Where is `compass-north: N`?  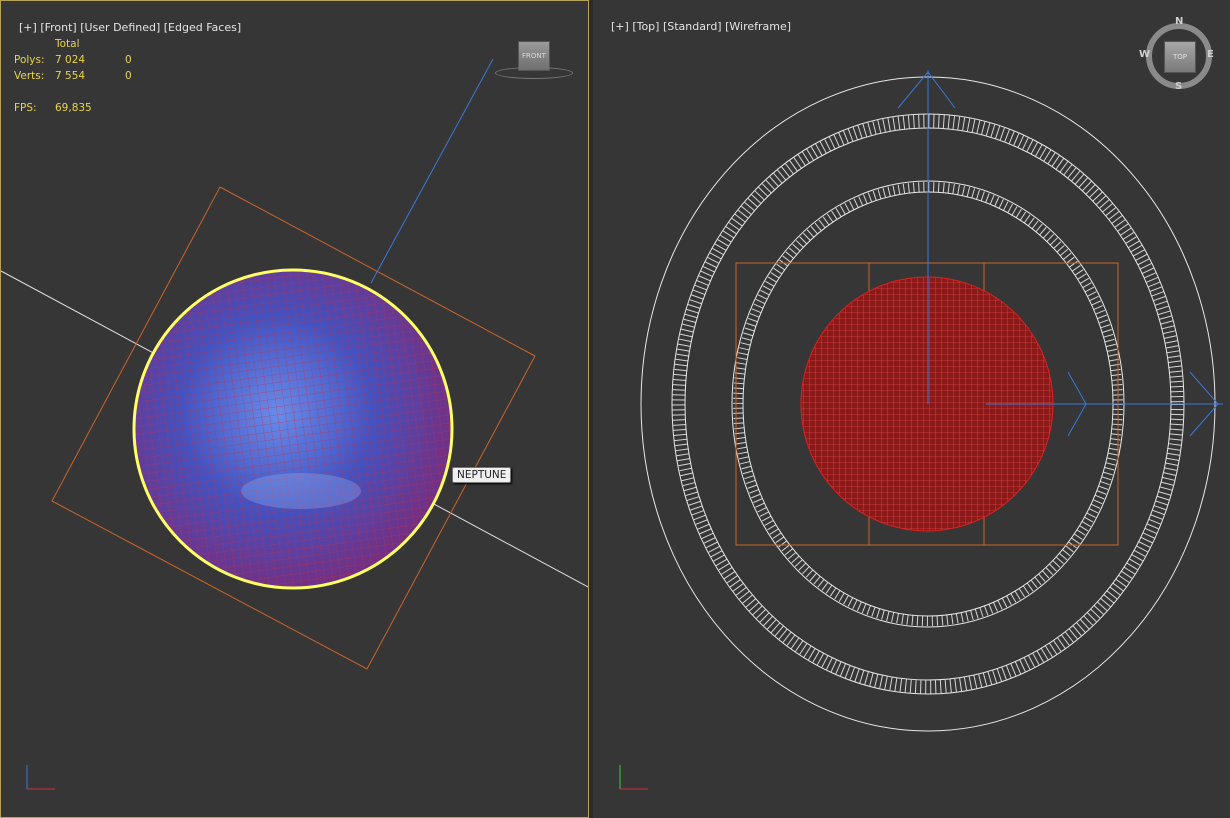
compass-north: N is located at coordinates (1179, 21).